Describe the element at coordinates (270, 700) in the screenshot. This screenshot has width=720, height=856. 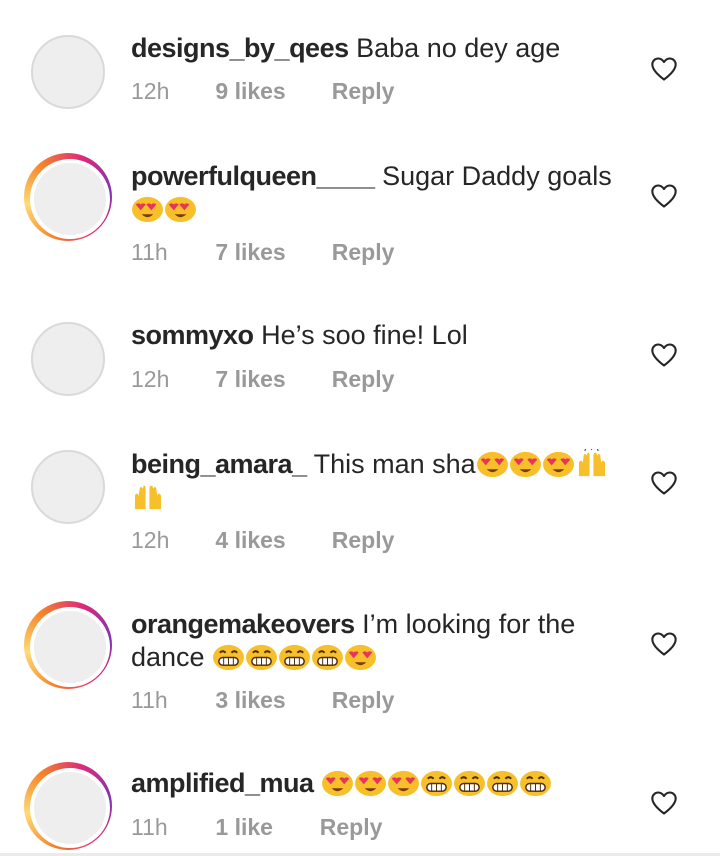
I see `comment-likes: 3 likes` at that location.